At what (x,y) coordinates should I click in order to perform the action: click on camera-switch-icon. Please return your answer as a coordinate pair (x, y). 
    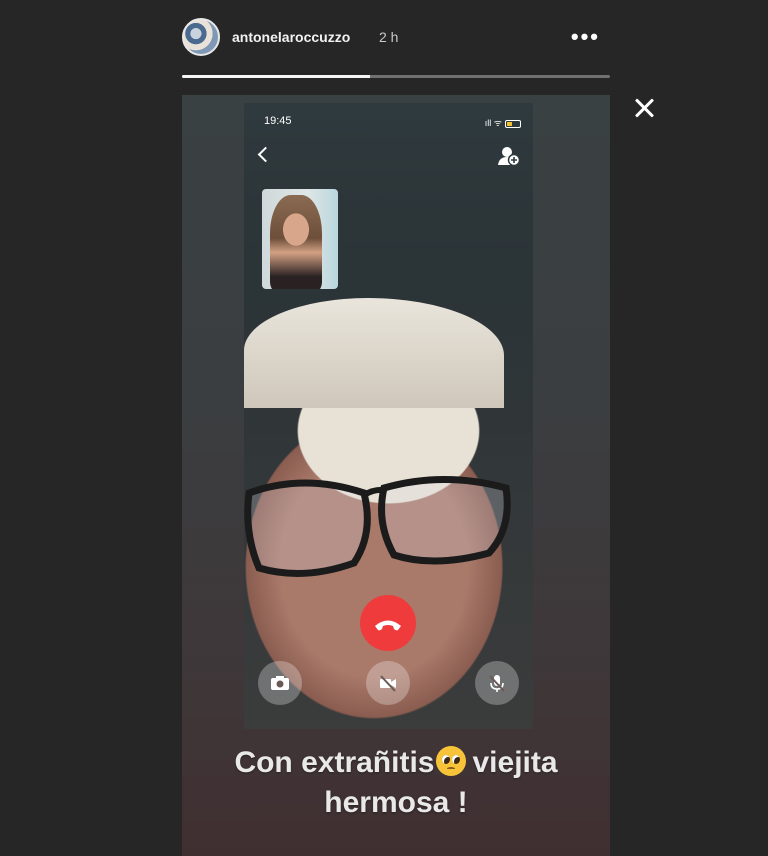
    Looking at the image, I should click on (280, 683).